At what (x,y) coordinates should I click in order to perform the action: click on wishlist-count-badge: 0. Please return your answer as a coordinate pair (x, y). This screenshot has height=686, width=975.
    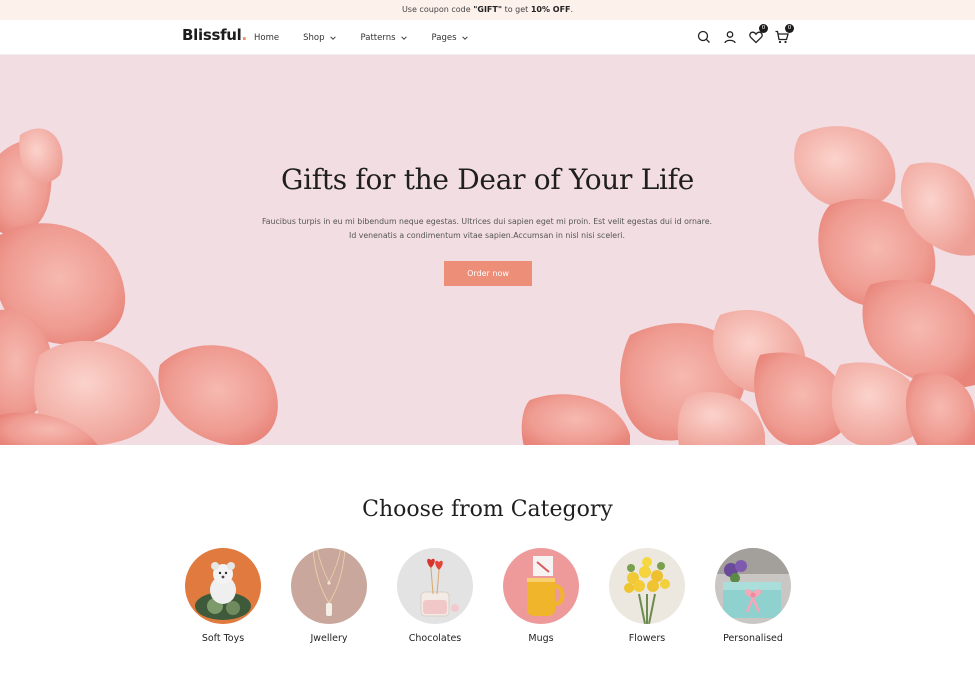
    Looking at the image, I should click on (763, 28).